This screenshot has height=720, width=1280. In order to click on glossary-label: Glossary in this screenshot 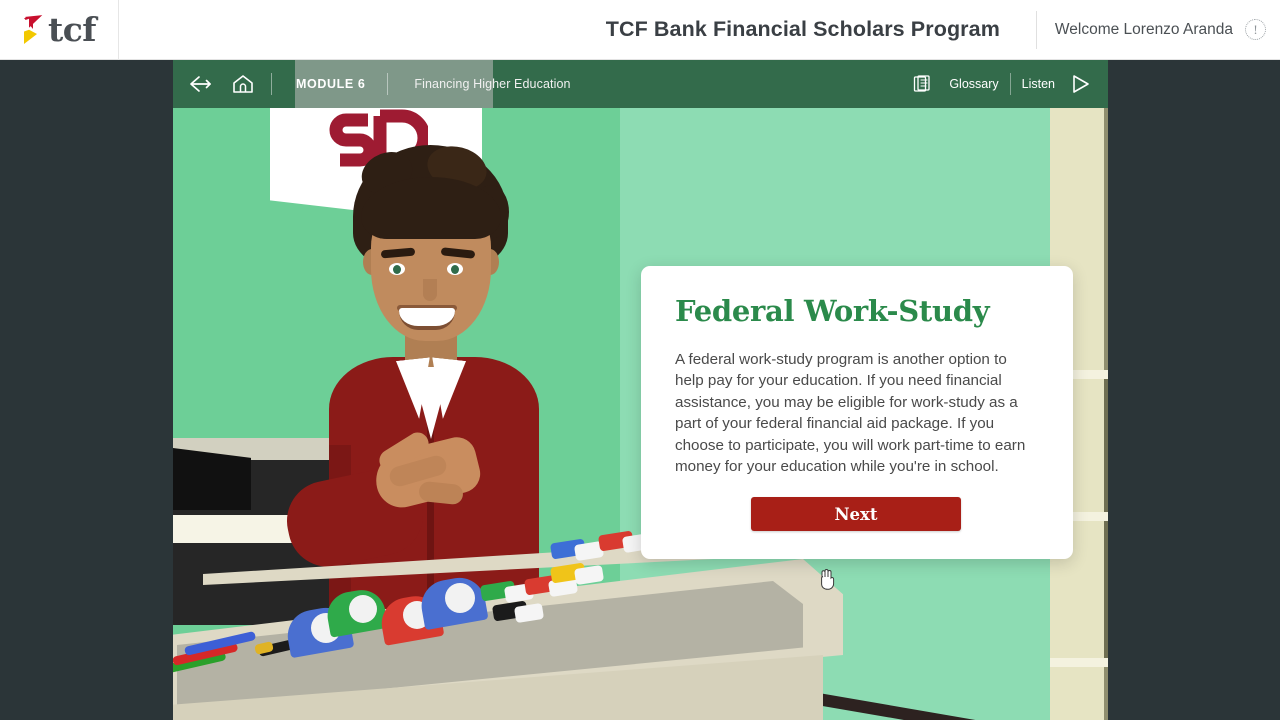, I will do `click(973, 84)`.